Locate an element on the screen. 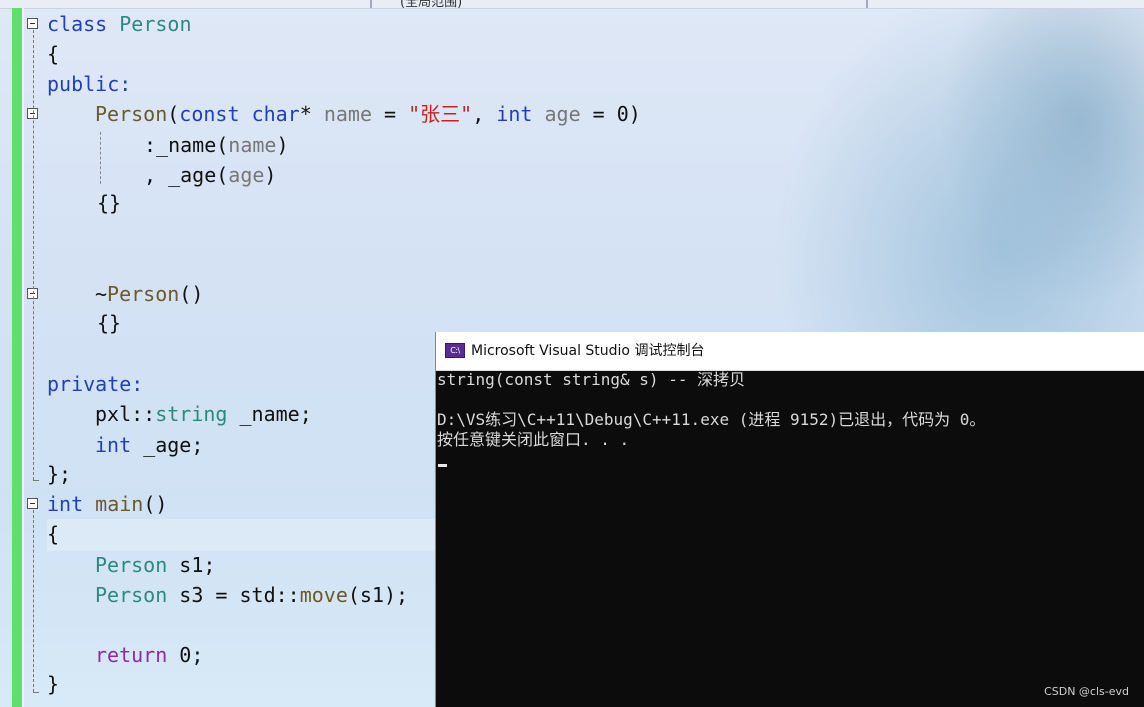 The height and width of the screenshot is (707, 1144). code-rest: _name; is located at coordinates (269, 414).